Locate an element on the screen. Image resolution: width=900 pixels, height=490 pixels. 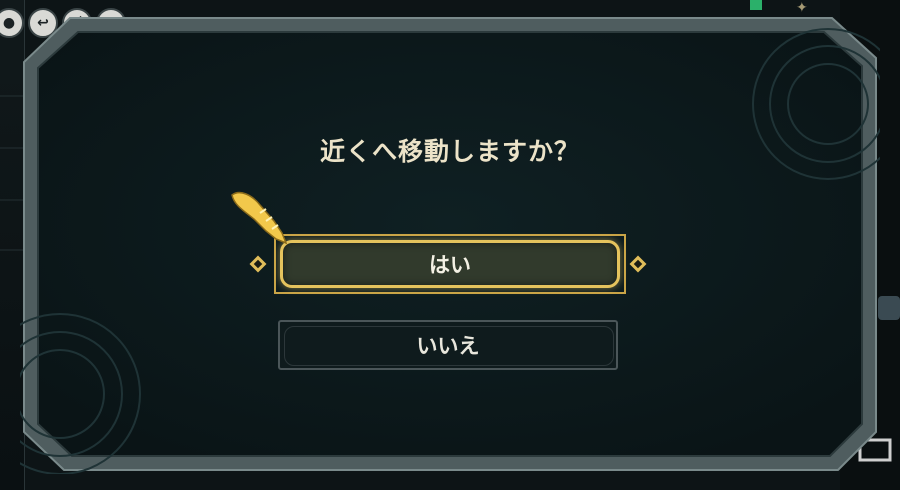
yes-button: はい is located at coordinates (450, 264).